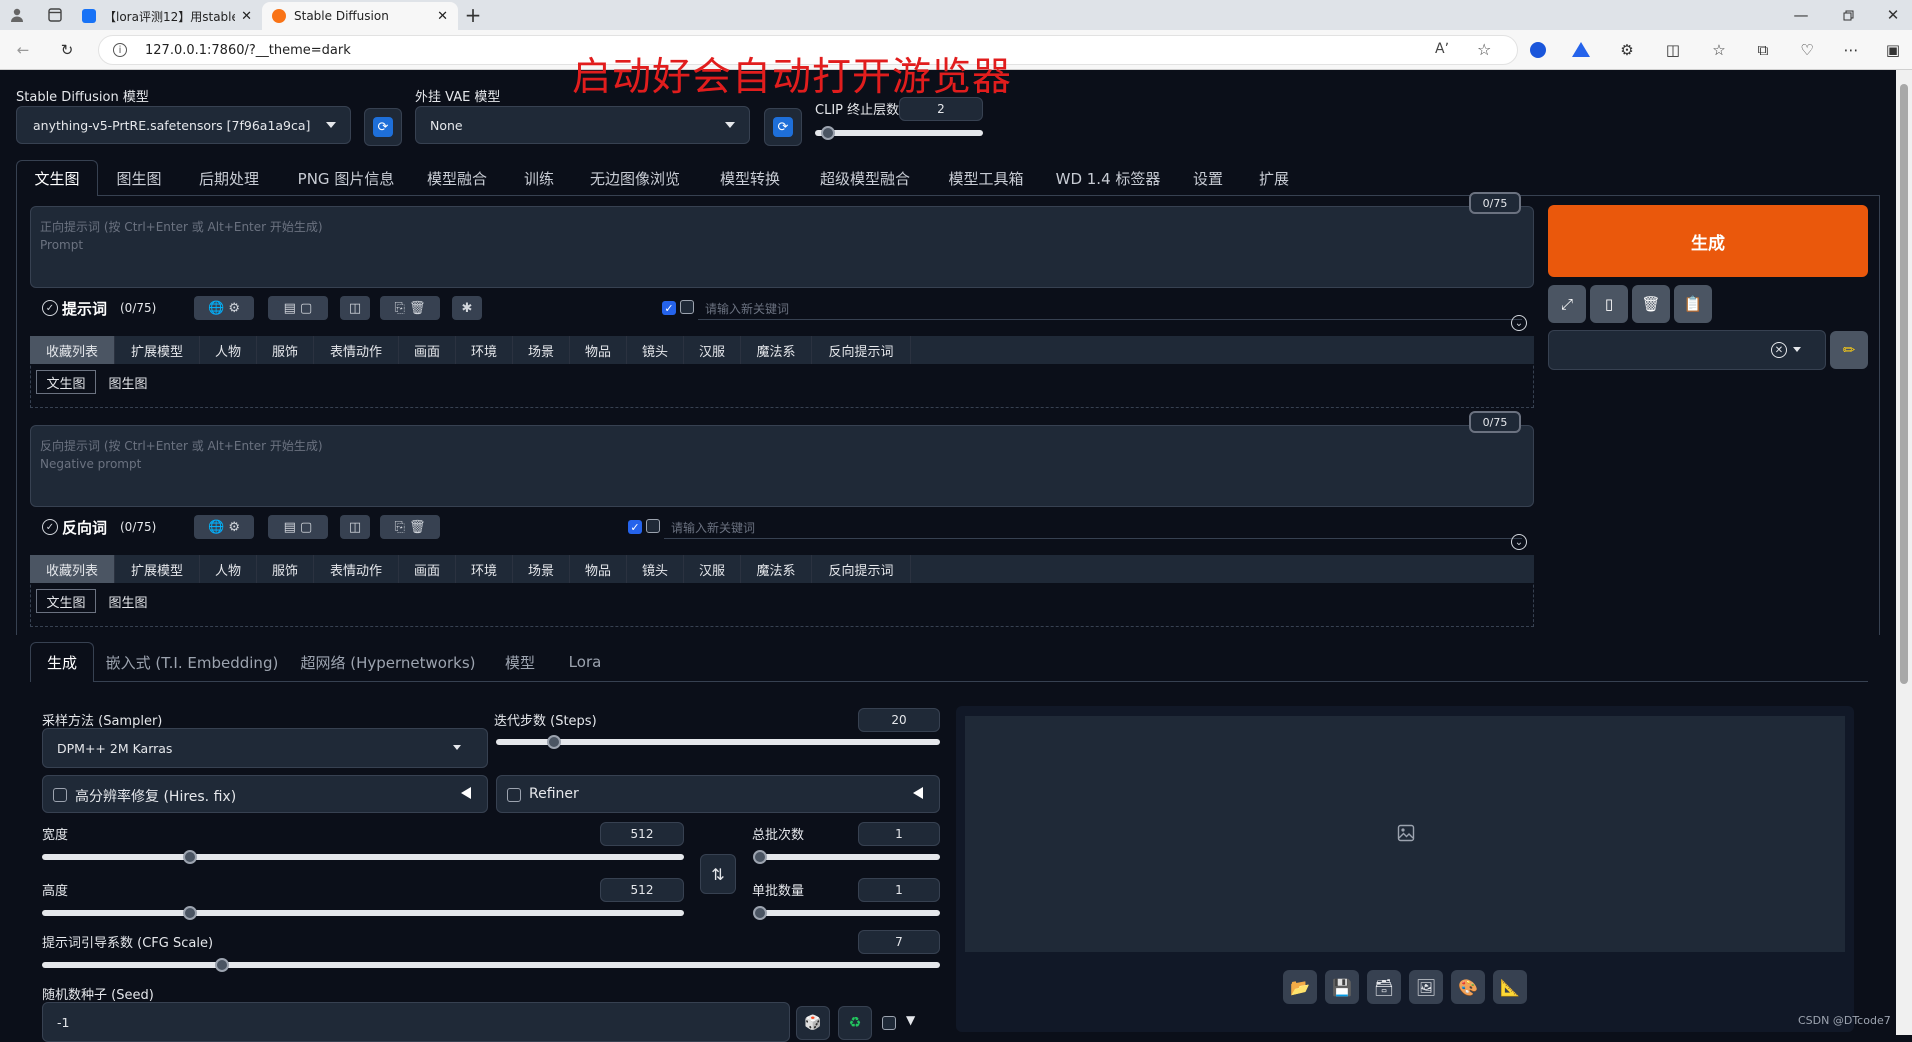 The width and height of the screenshot is (1912, 1042). I want to click on more-menu-icon: ⋯, so click(1851, 50).